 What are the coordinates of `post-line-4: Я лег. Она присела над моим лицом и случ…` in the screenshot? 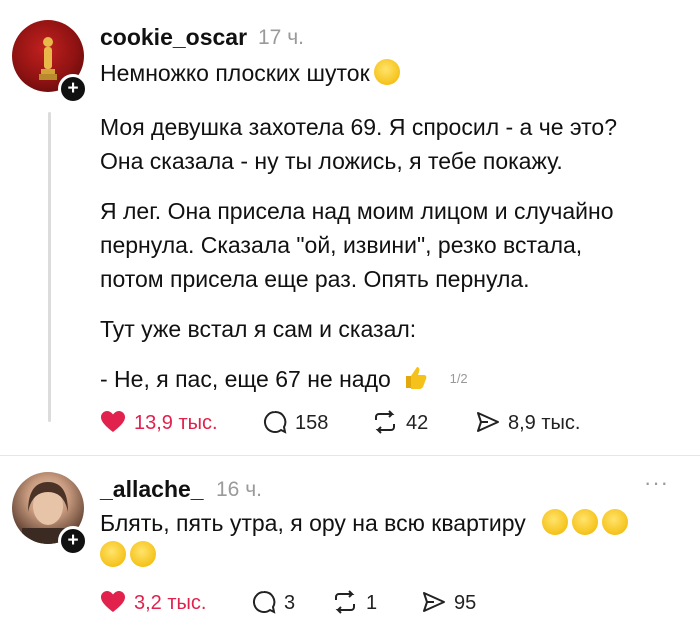 It's located at (357, 211).